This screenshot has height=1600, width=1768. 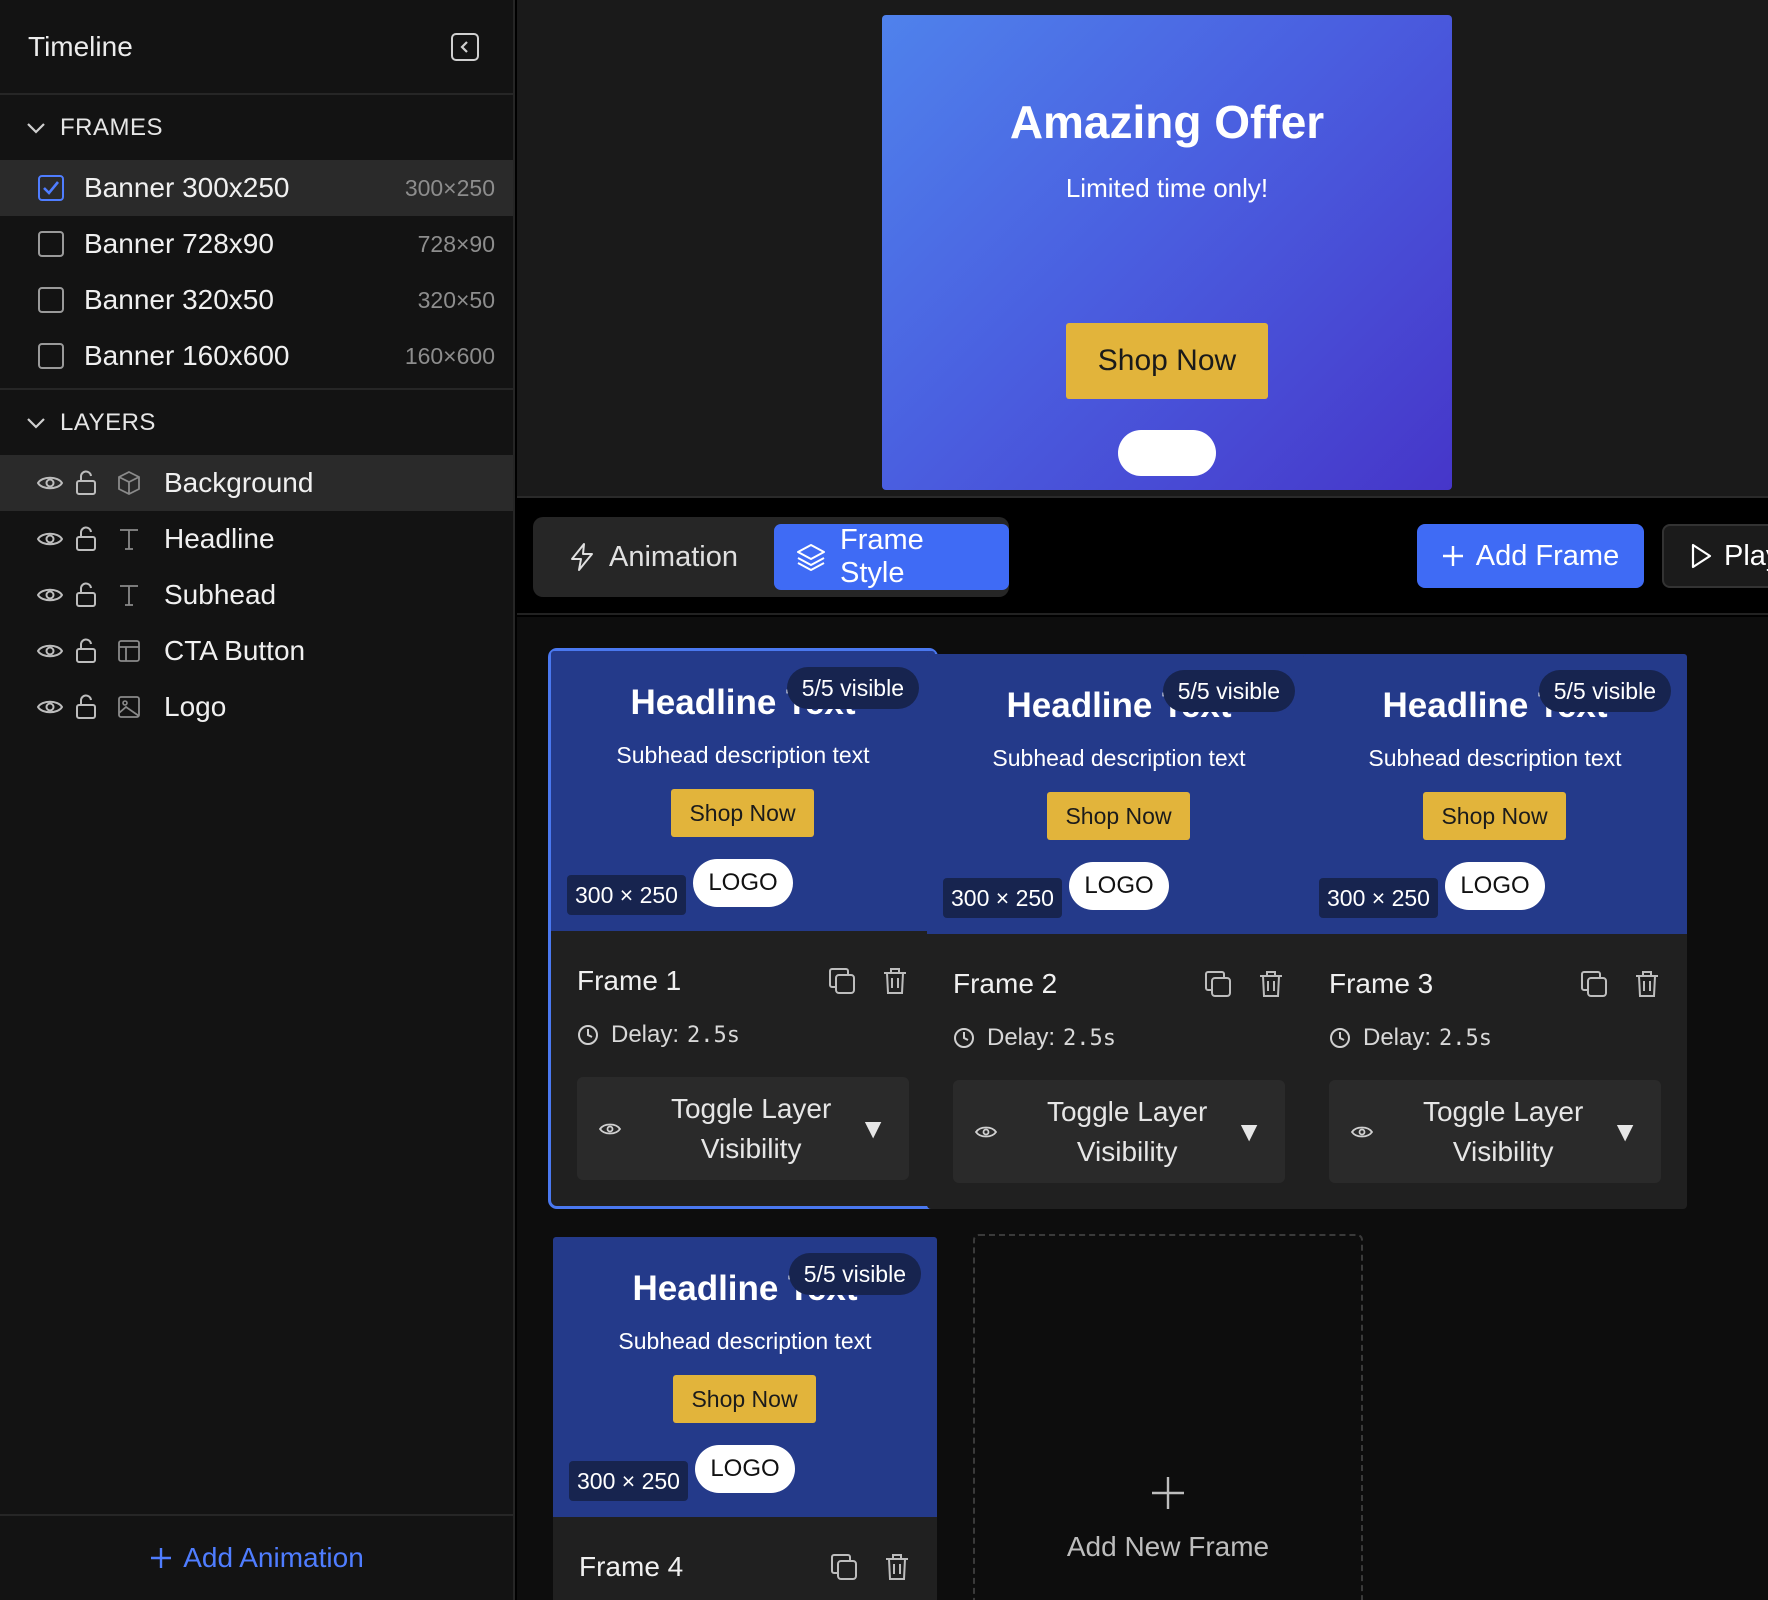 I want to click on tab-animation: Animation, so click(x=653, y=557).